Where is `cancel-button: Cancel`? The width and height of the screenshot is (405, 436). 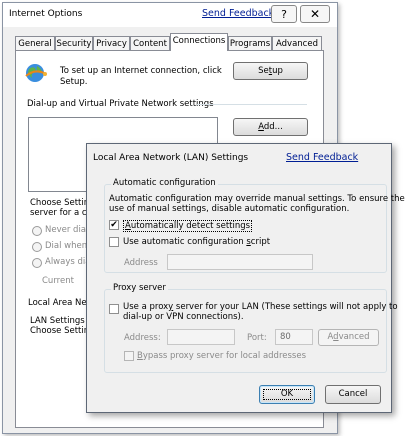
cancel-button: Cancel is located at coordinates (353, 394).